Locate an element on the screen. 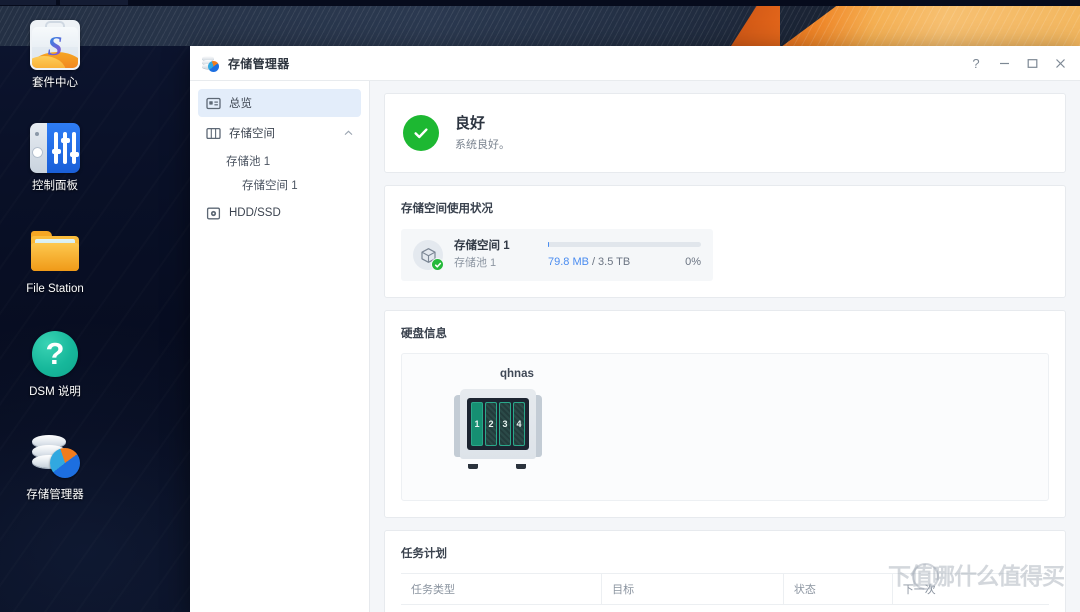 The height and width of the screenshot is (612, 1080). task-schedule-title: 任务计划 is located at coordinates (424, 554).